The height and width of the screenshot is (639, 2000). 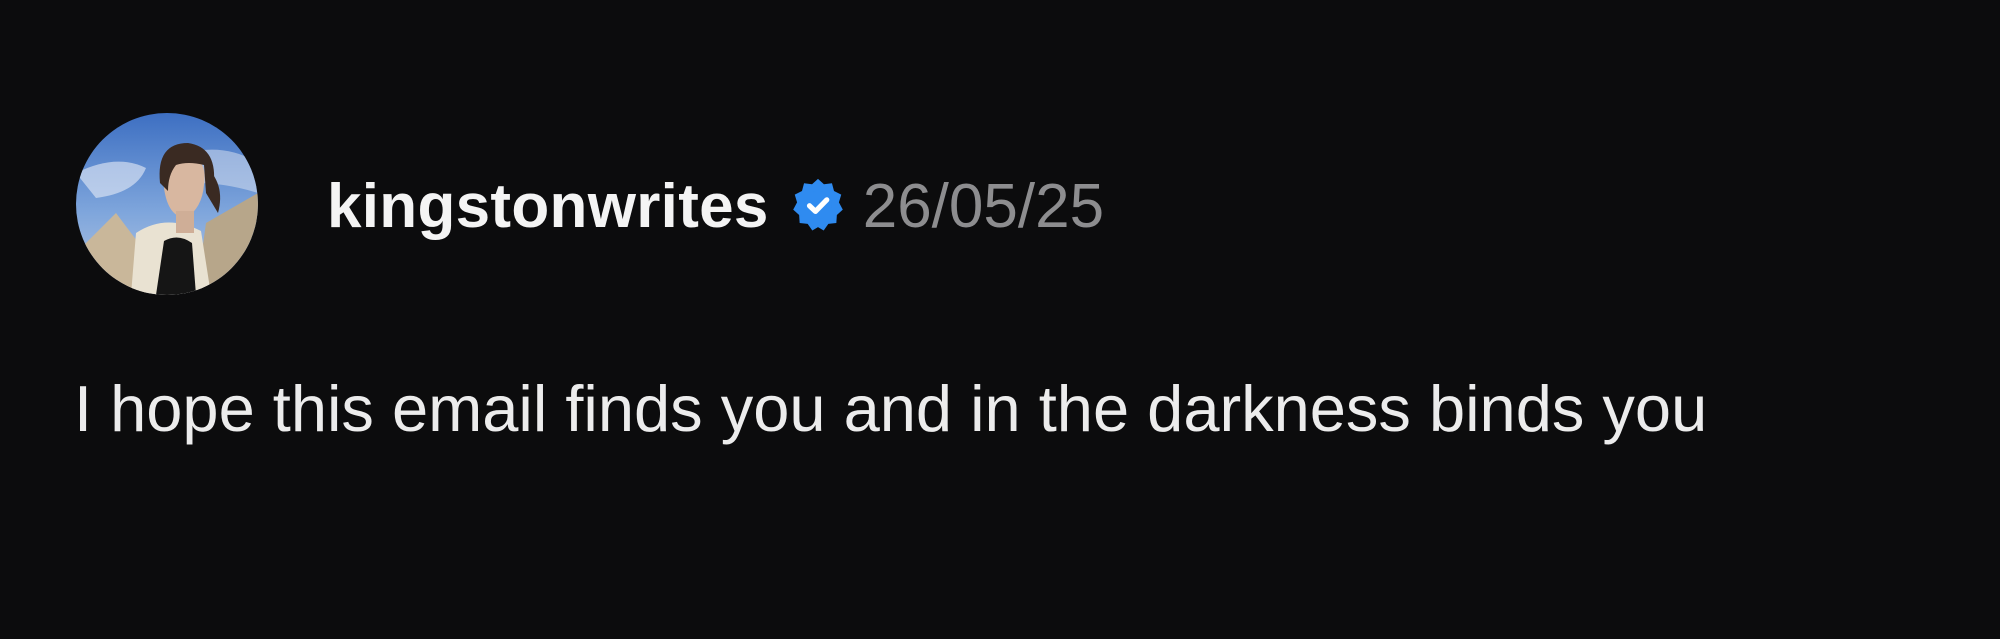 I want to click on avatar, so click(x=167, y=204).